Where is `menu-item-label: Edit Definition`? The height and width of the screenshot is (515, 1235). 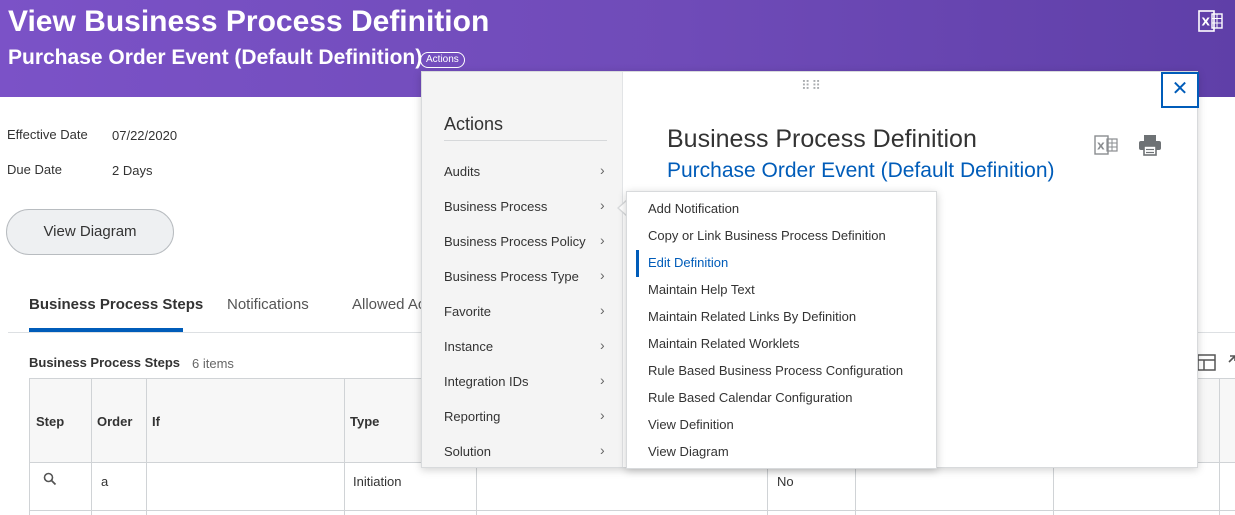
menu-item-label: Edit Definition is located at coordinates (688, 262).